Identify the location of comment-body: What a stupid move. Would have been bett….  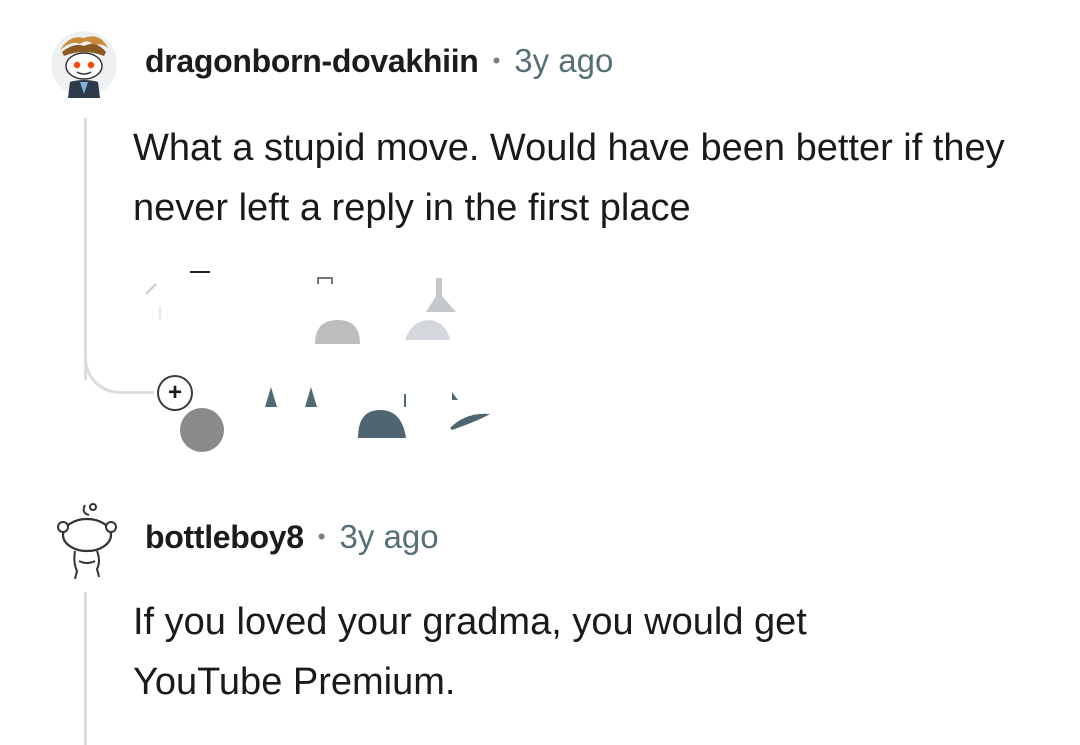
(569, 178).